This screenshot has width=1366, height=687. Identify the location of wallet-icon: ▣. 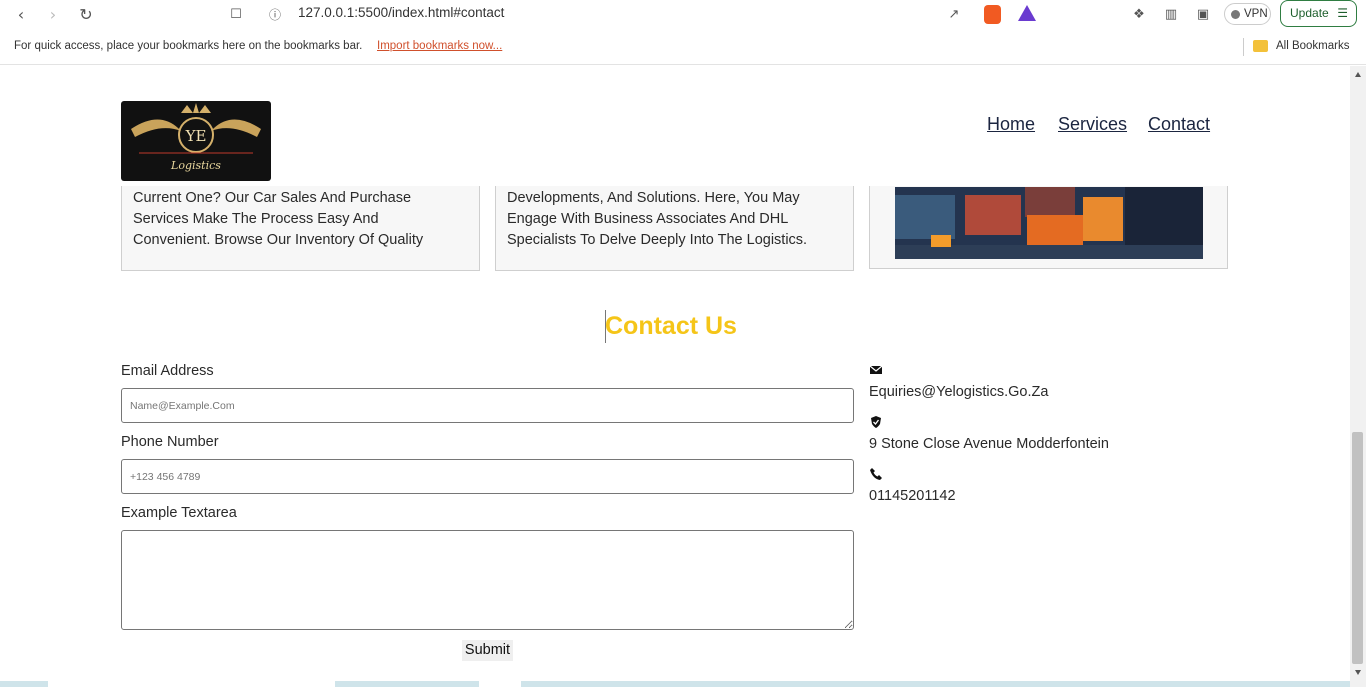
(1203, 15).